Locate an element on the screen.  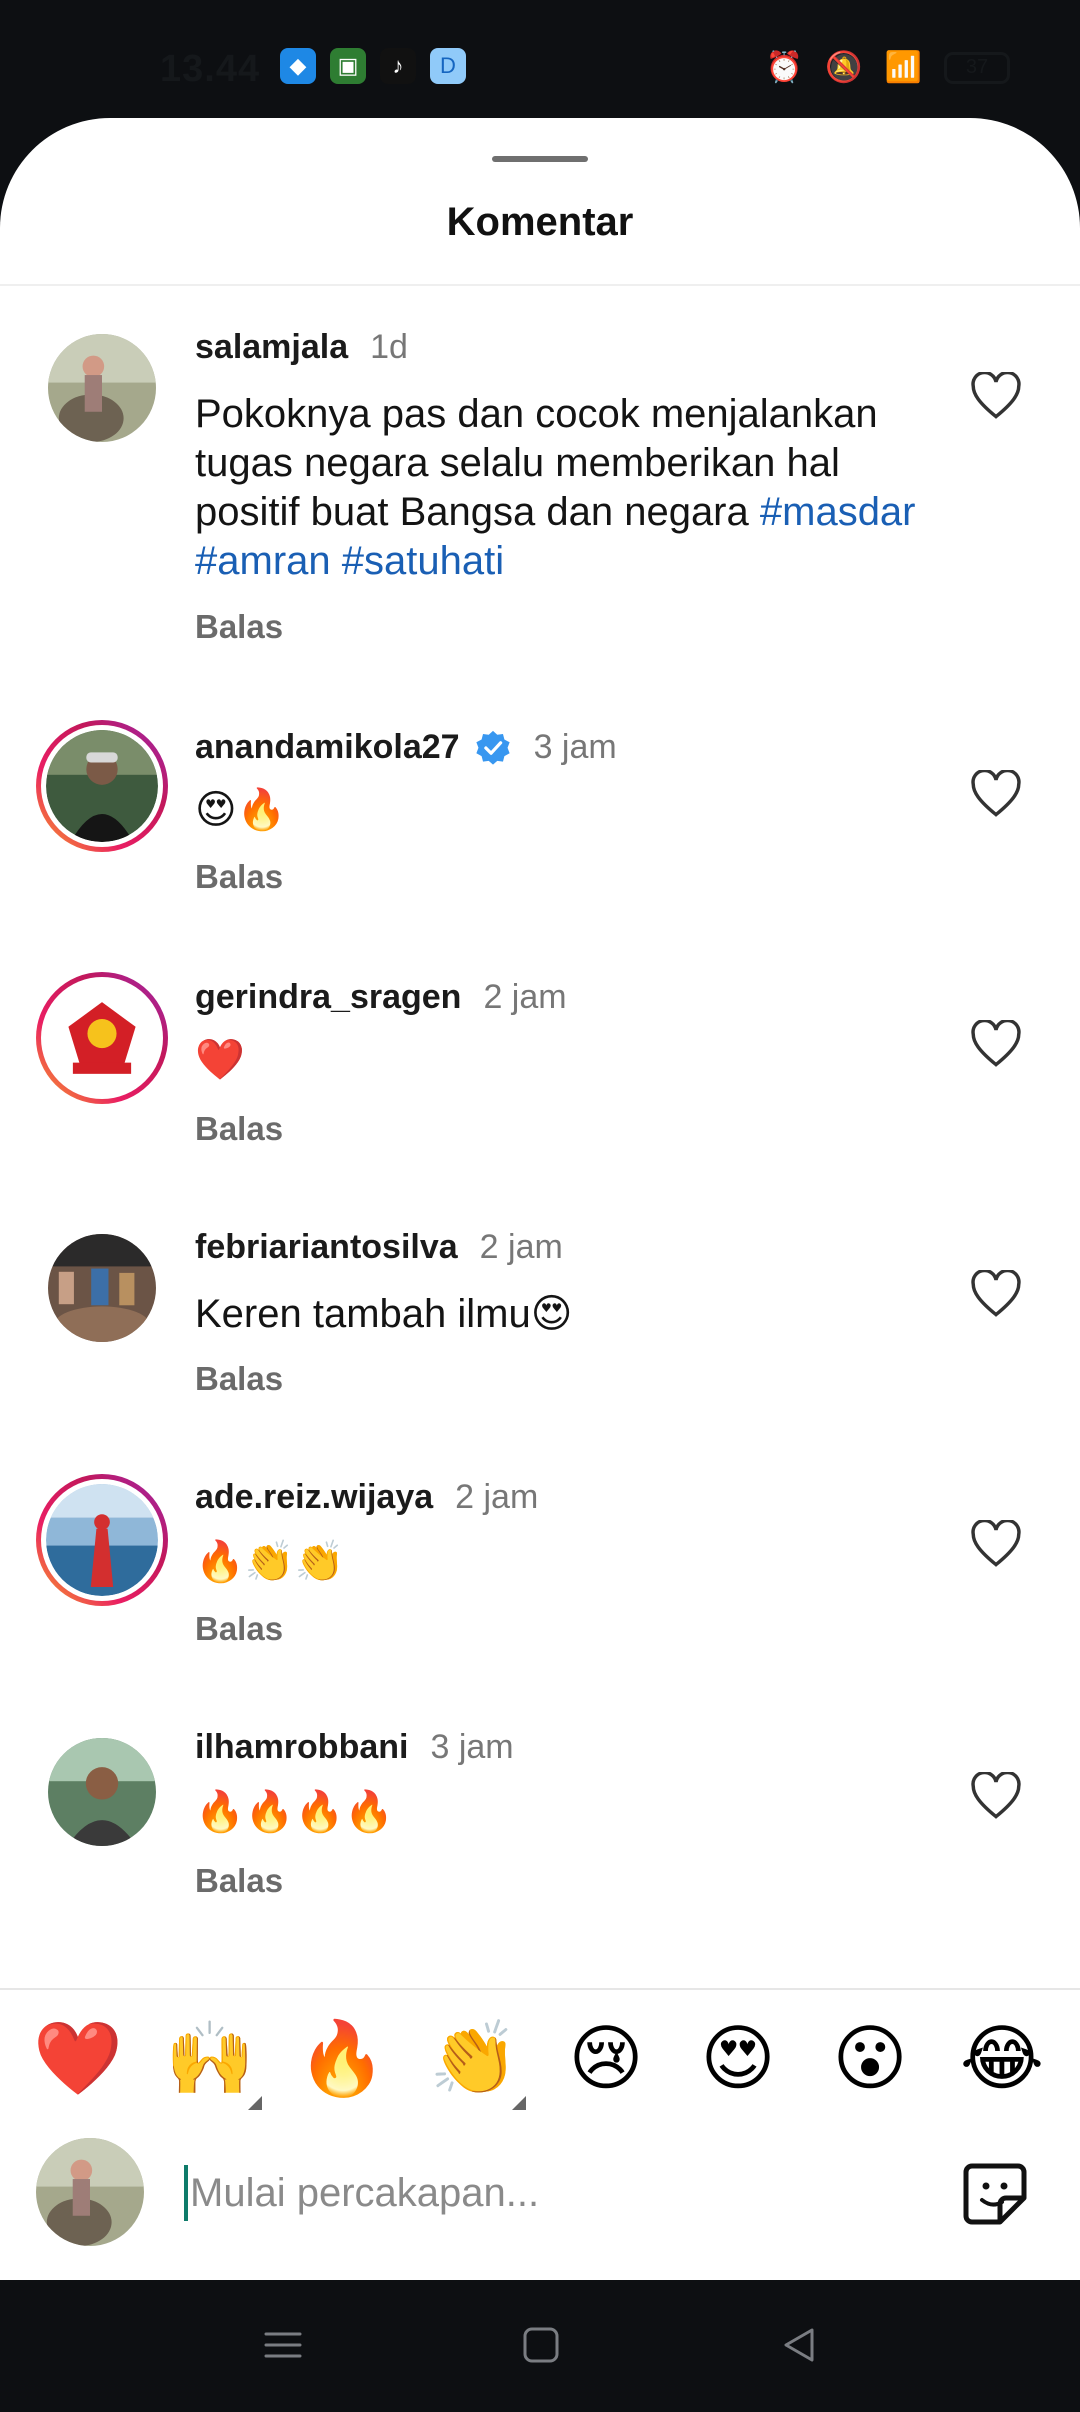
verified-badge-icon is located at coordinates (492, 747).